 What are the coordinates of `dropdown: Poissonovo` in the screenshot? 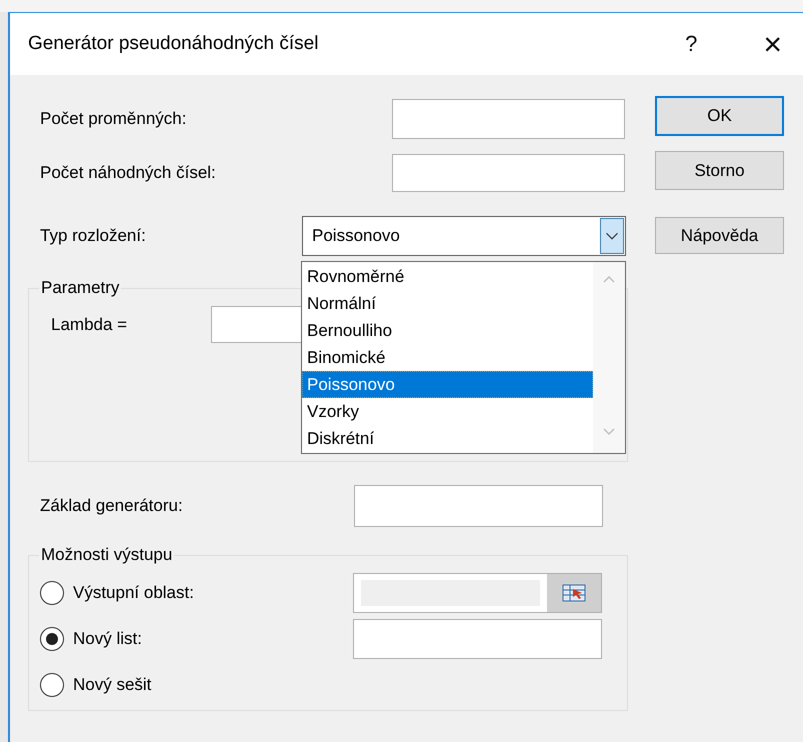 It's located at (464, 236).